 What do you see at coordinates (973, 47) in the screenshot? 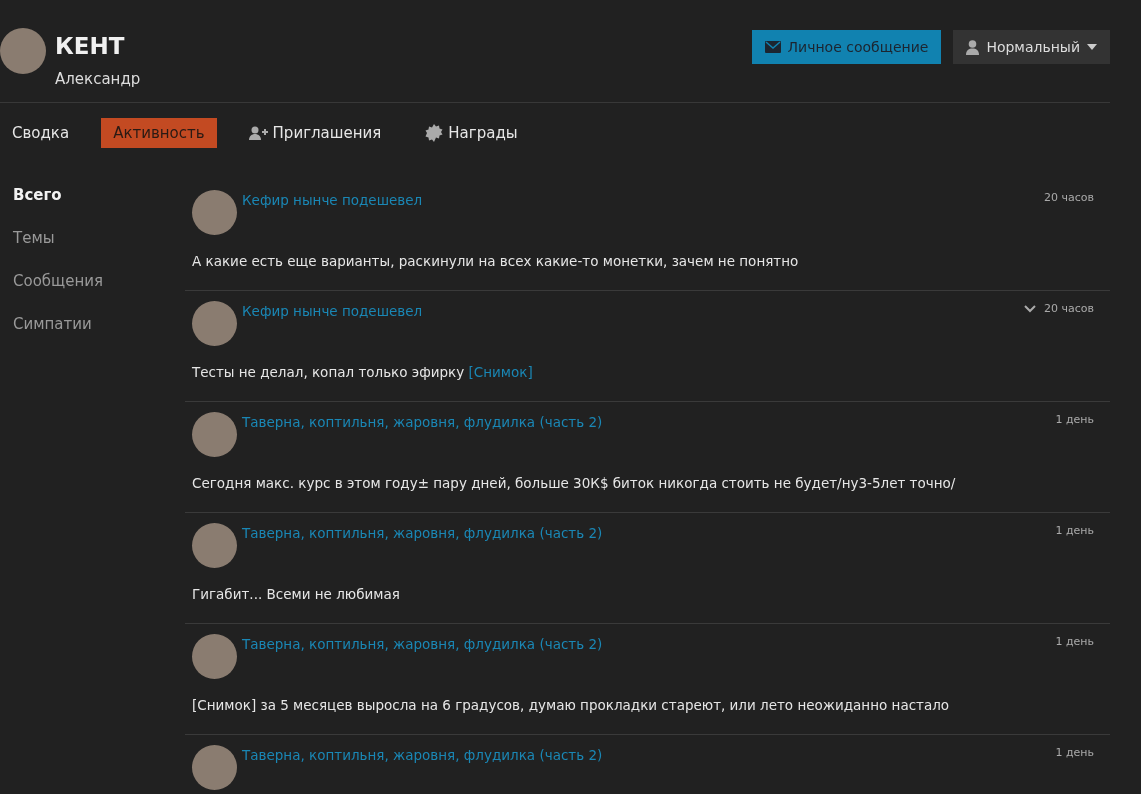
I see `user-icon` at bounding box center [973, 47].